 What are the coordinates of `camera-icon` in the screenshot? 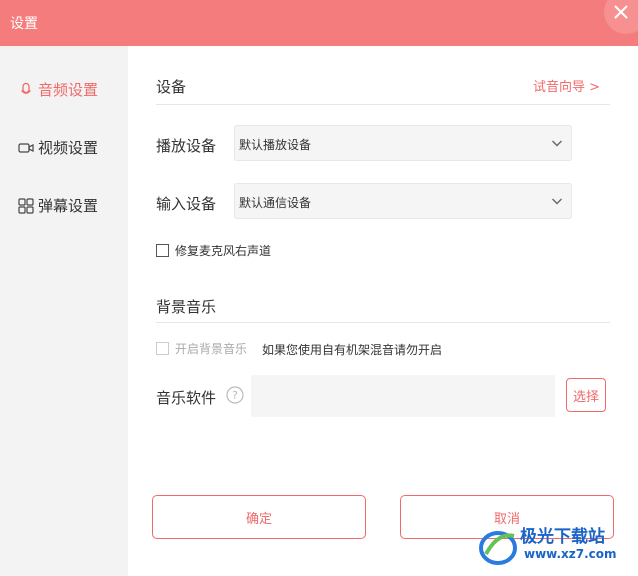 It's located at (26, 147).